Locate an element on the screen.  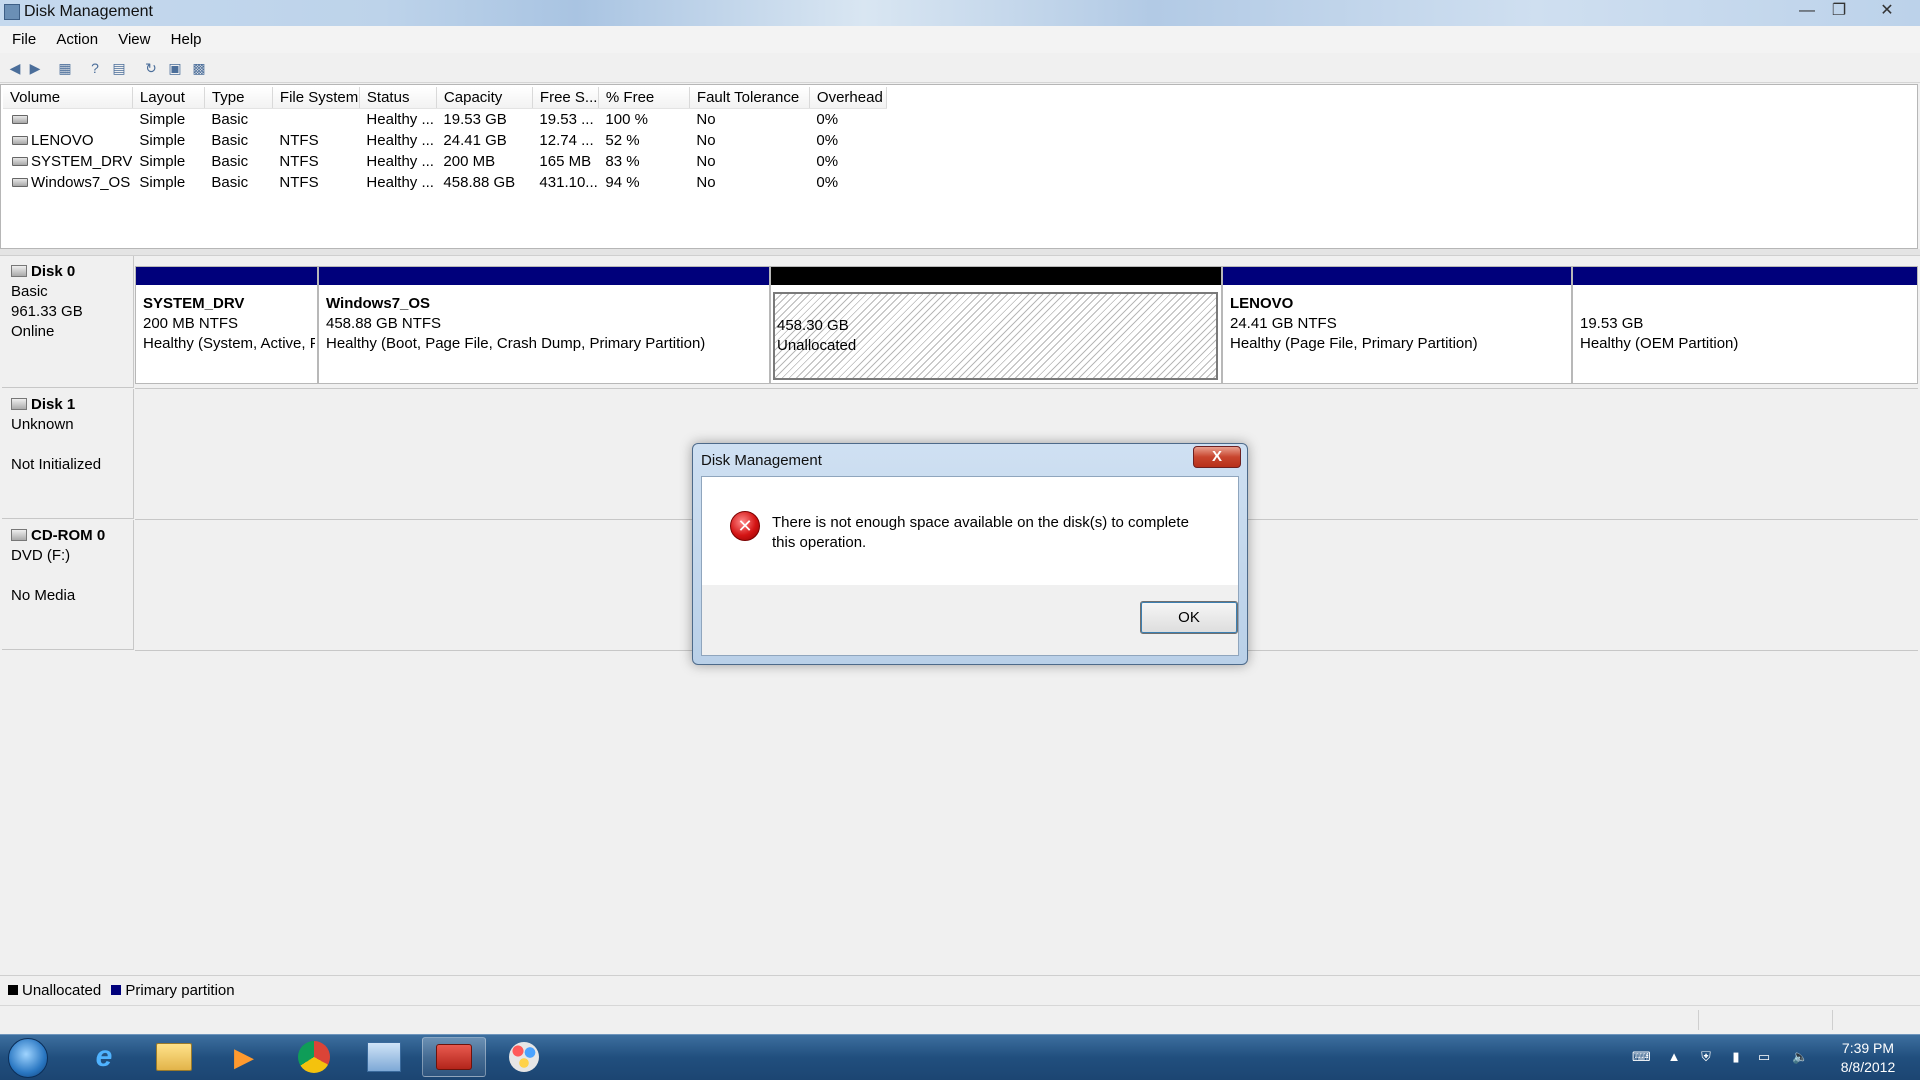
disk-size: 961.33 GB is located at coordinates (47, 311).